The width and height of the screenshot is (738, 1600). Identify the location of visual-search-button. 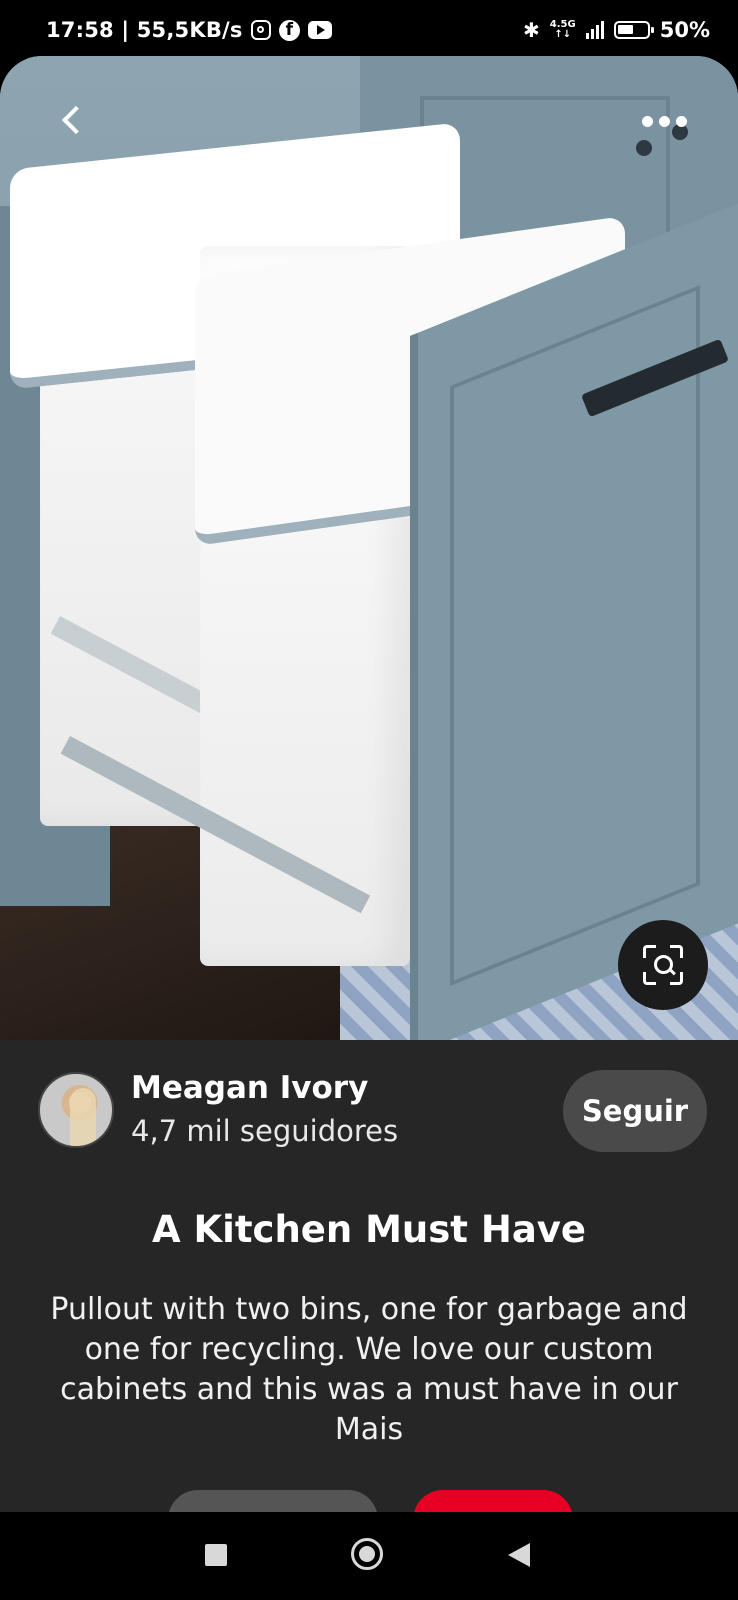
(663, 965).